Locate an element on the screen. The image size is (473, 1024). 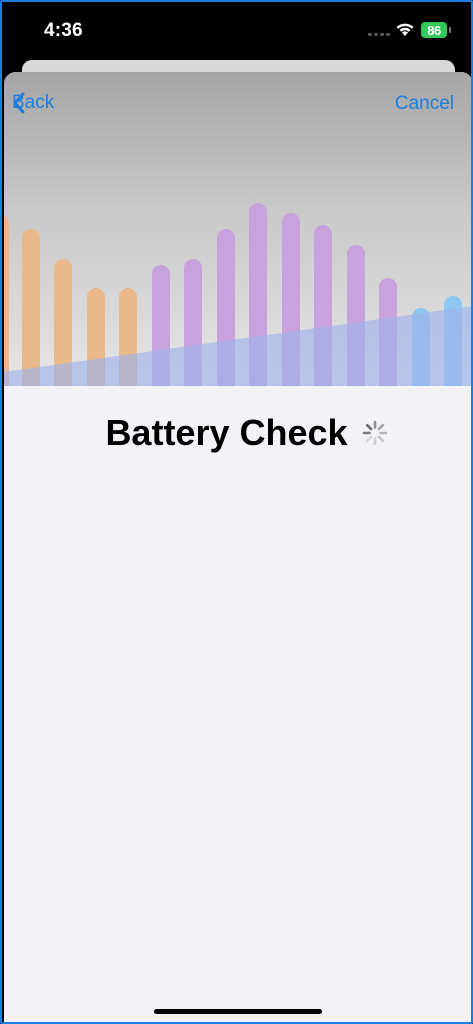
battery-percent: 86 is located at coordinates (434, 30).